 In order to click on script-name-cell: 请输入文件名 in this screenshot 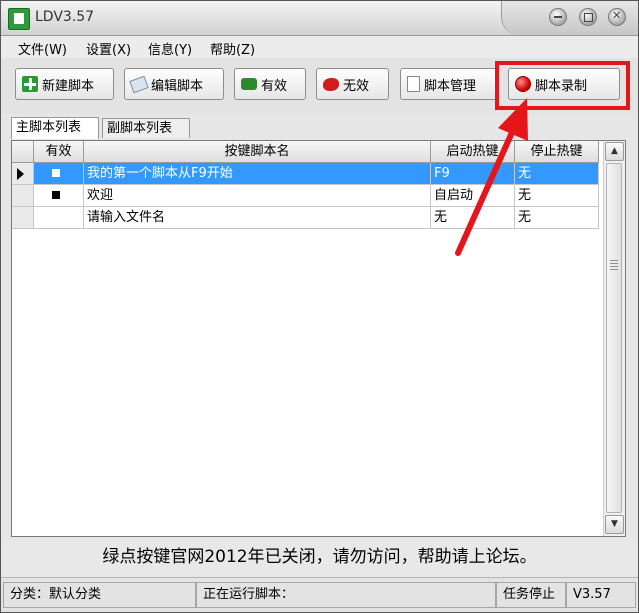, I will do `click(257, 218)`.